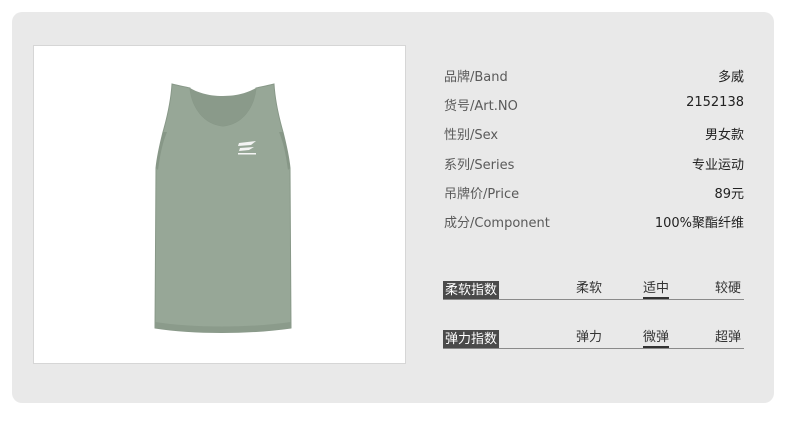  I want to click on elasticity-scale-line, so click(593, 348).